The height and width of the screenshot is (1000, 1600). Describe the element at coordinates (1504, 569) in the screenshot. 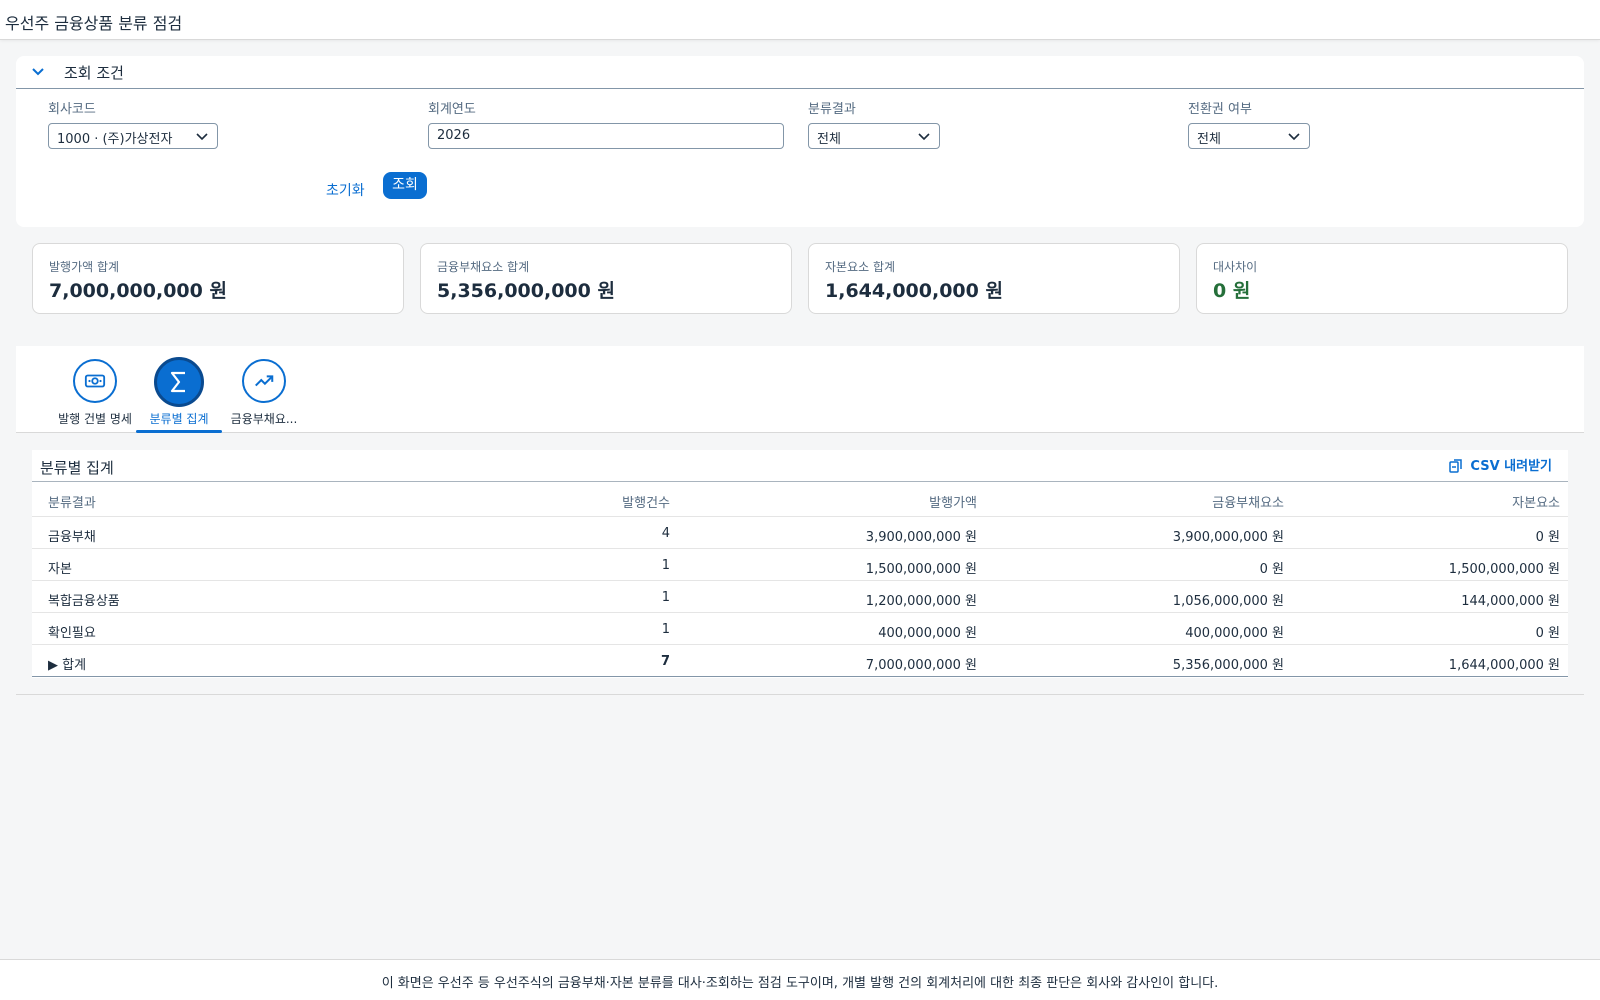

I see `cell-equity: 1,500,000,000 원` at that location.